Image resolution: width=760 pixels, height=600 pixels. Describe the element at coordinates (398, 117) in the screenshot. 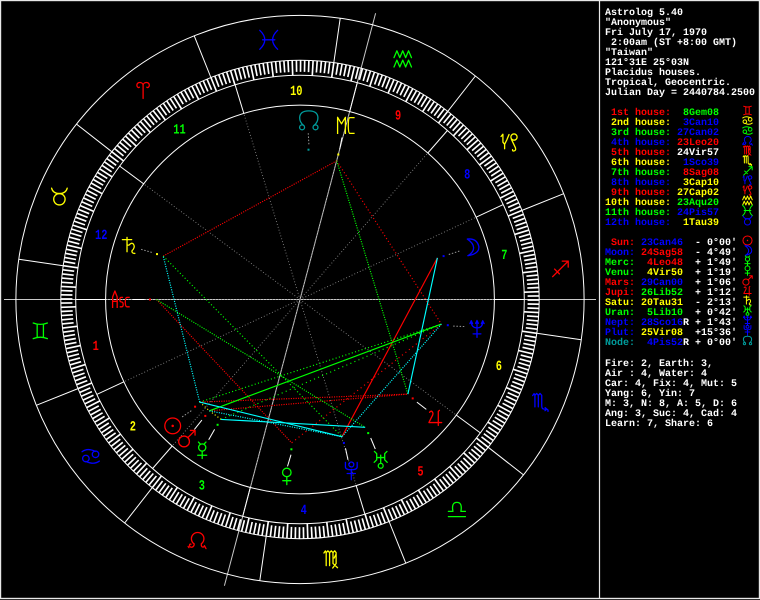

I see `svg-text: 9` at that location.